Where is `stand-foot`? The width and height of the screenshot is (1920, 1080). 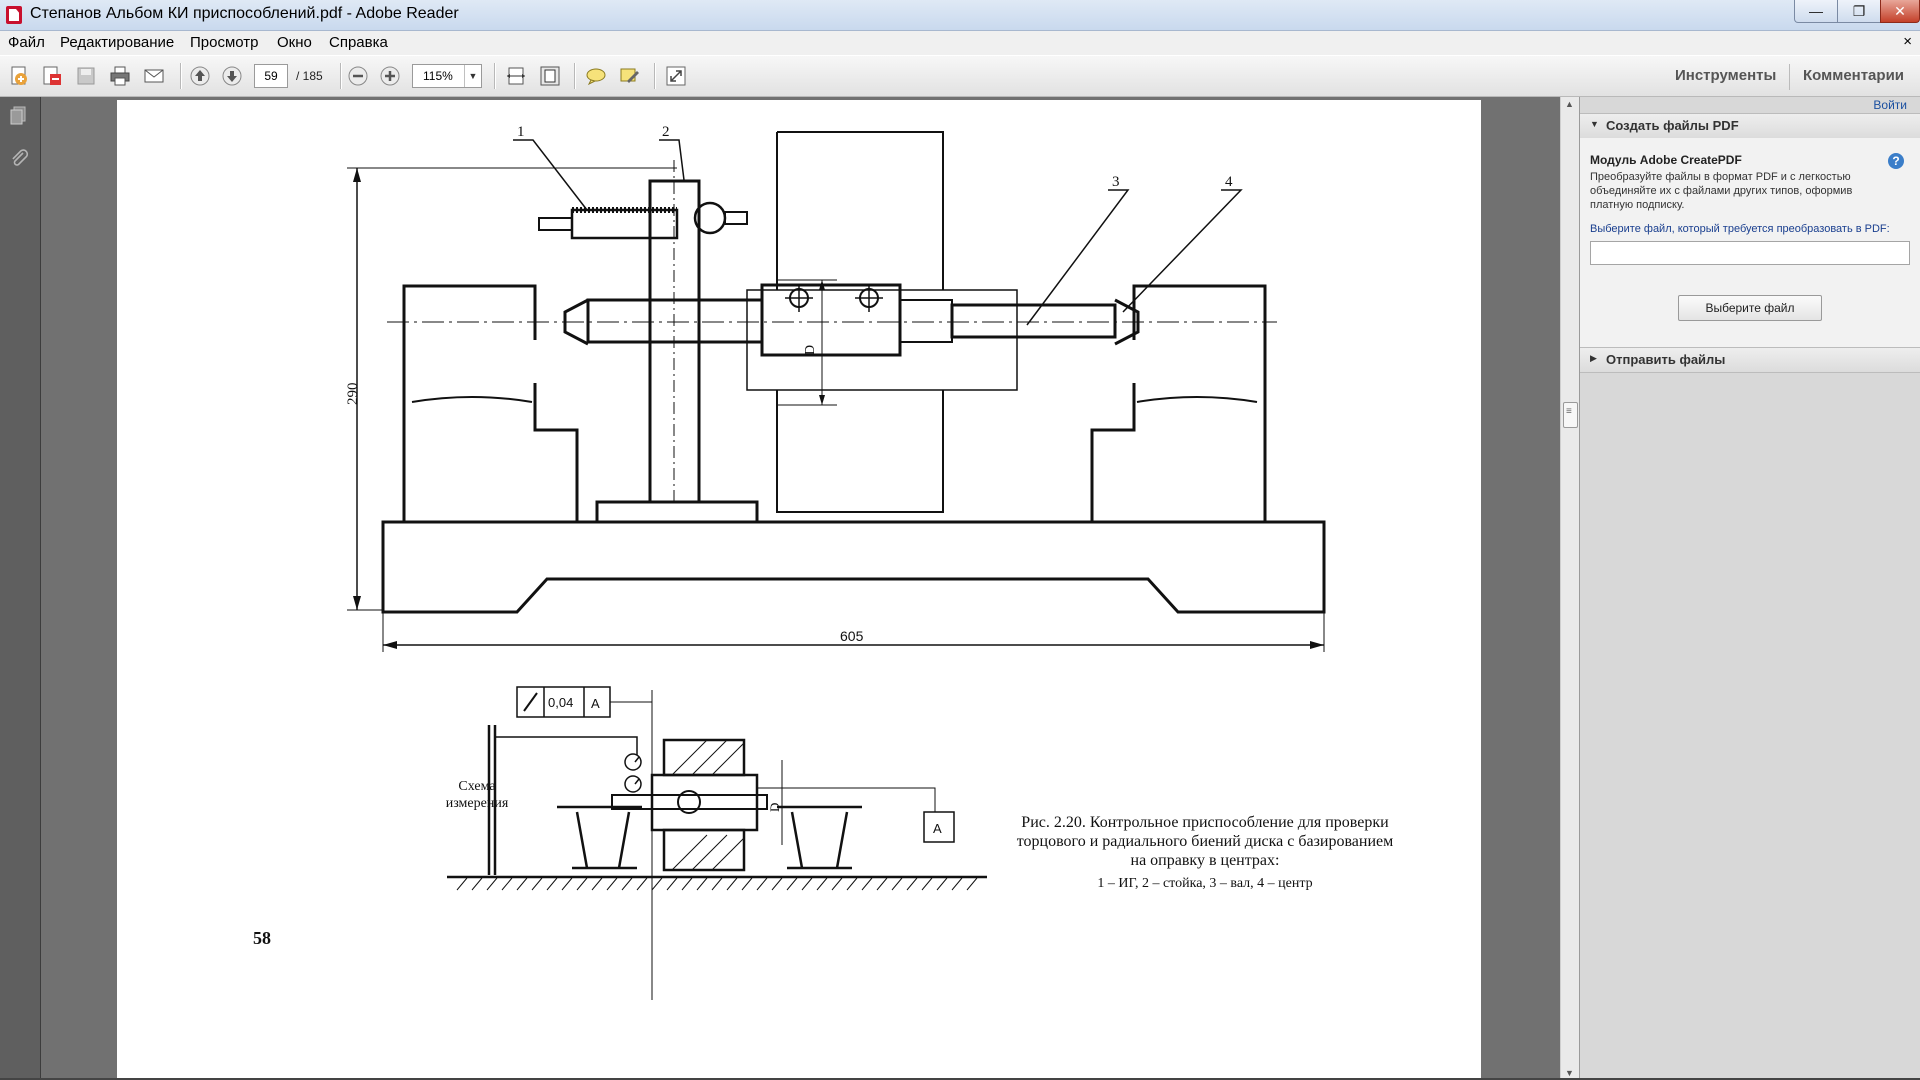
stand-foot is located at coordinates (677, 512).